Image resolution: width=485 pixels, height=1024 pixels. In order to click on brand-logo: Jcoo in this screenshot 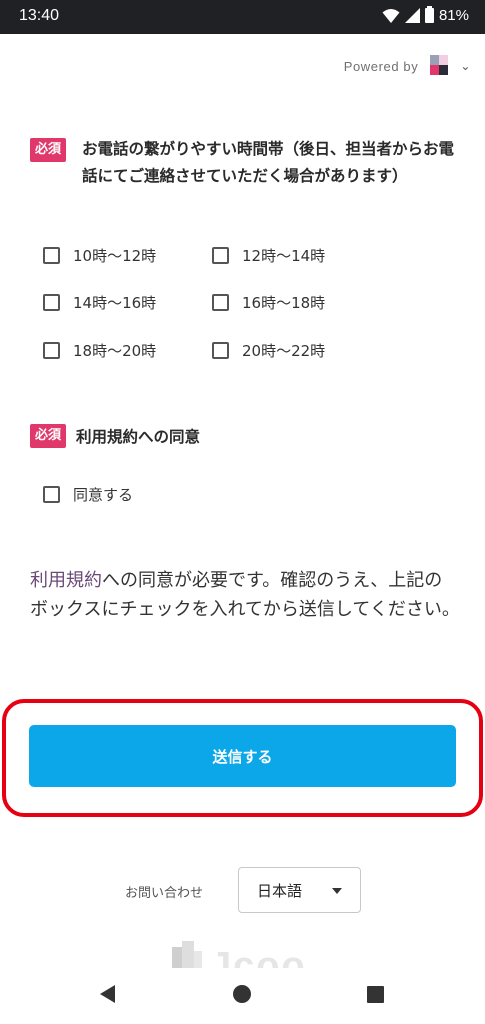, I will do `click(244, 955)`.